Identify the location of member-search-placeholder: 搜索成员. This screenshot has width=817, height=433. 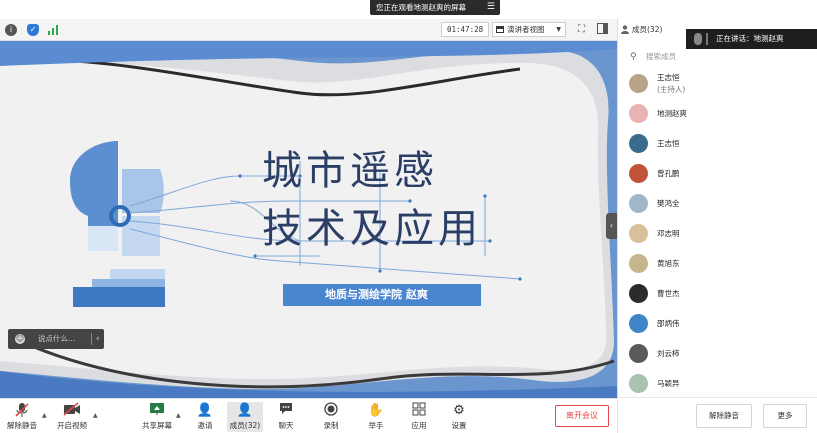
(661, 56).